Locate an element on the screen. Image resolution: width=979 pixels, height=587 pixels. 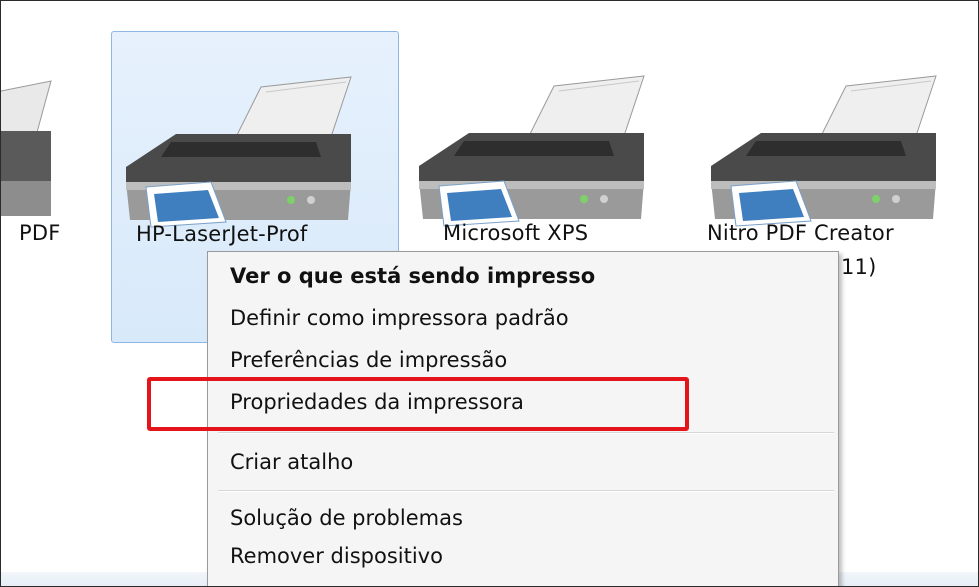
menu-item-set-default: Definir como impressora padrão is located at coordinates (399, 318).